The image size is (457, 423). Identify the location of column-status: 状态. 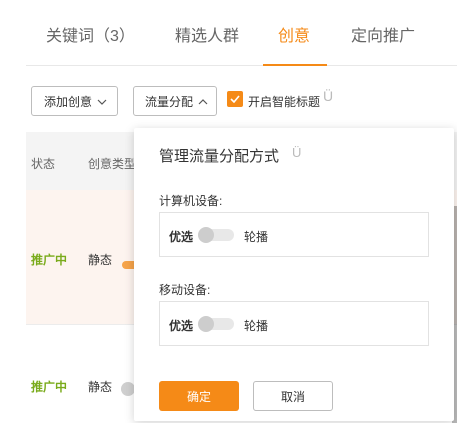
(43, 164).